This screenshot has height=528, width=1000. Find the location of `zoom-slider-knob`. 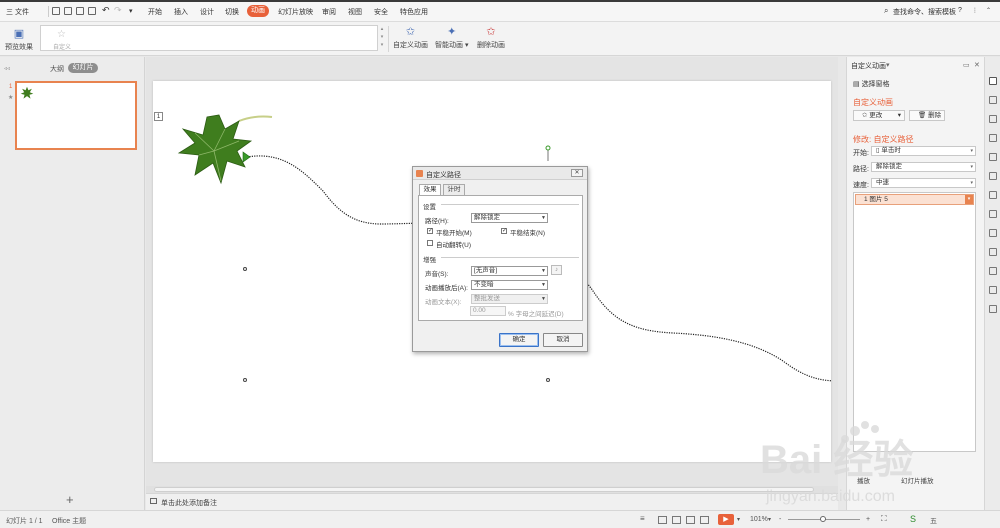

zoom-slider-knob is located at coordinates (823, 519).